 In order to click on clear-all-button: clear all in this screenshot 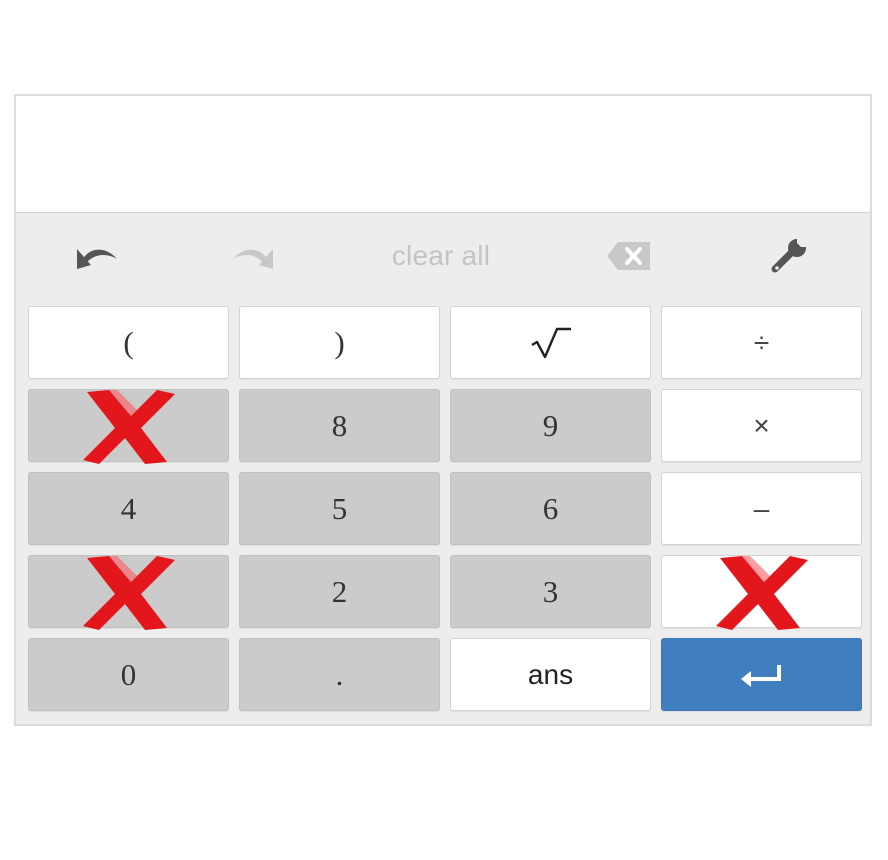, I will do `click(441, 256)`.